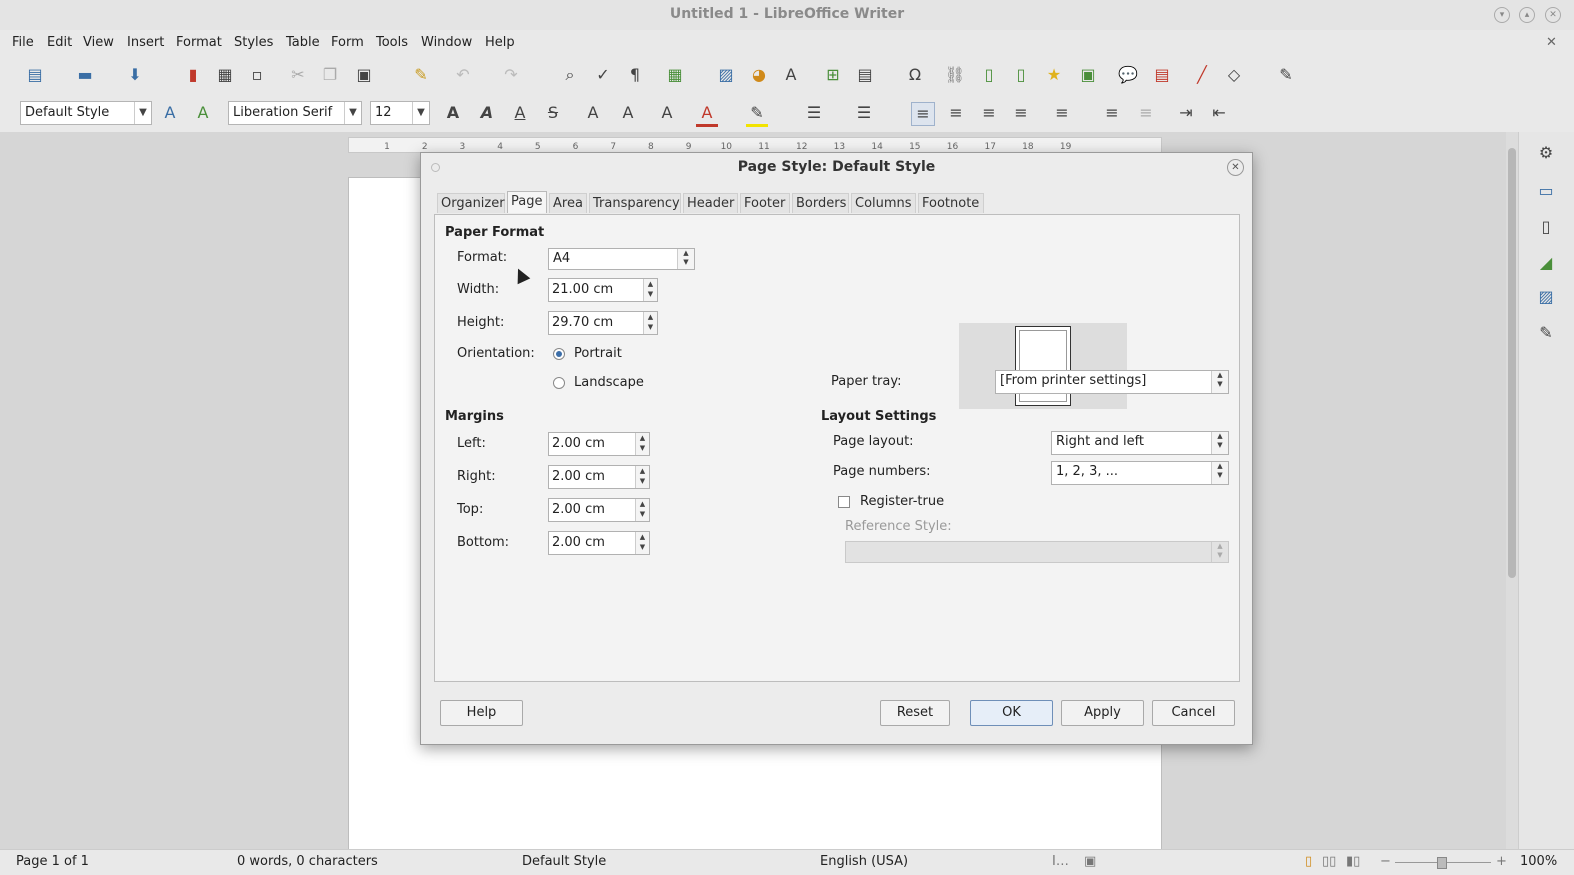 Image resolution: width=1574 pixels, height=875 pixels. What do you see at coordinates (481, 713) in the screenshot?
I see `help-button: Help` at bounding box center [481, 713].